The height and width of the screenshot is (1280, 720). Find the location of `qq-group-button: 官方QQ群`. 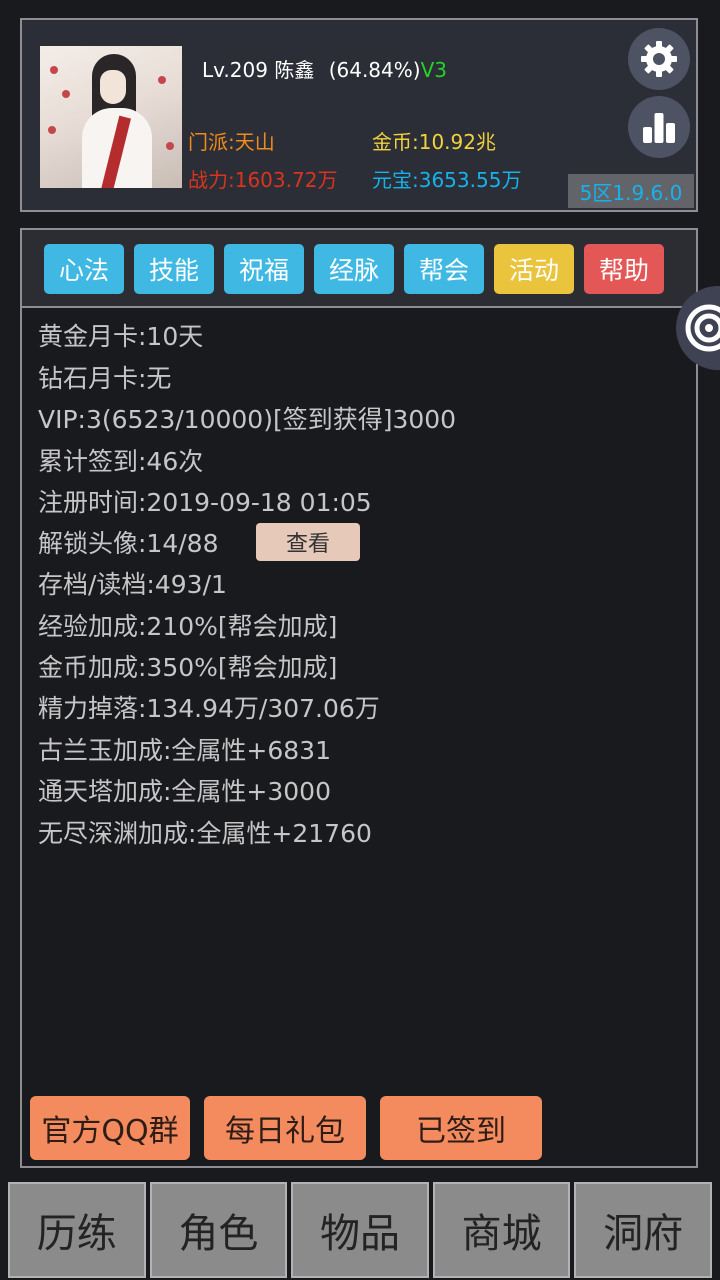

qq-group-button: 官方QQ群 is located at coordinates (110, 1128).